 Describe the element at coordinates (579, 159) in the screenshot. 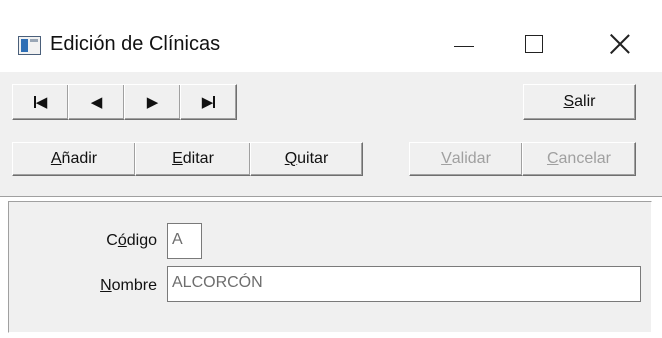

I see `cancel-button: Cancelar` at that location.